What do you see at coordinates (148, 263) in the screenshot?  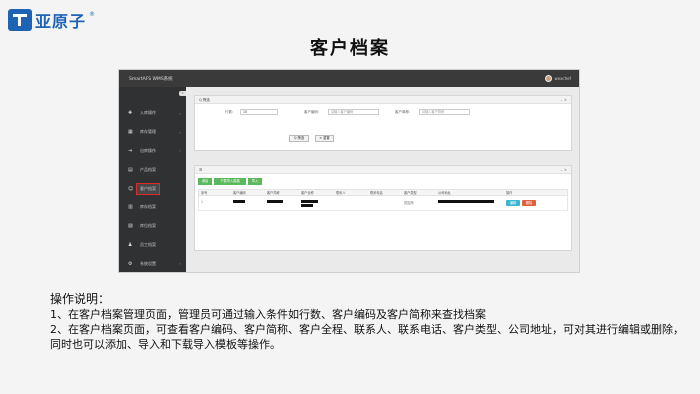 I see `sidebar-item-label: 系统设置` at bounding box center [148, 263].